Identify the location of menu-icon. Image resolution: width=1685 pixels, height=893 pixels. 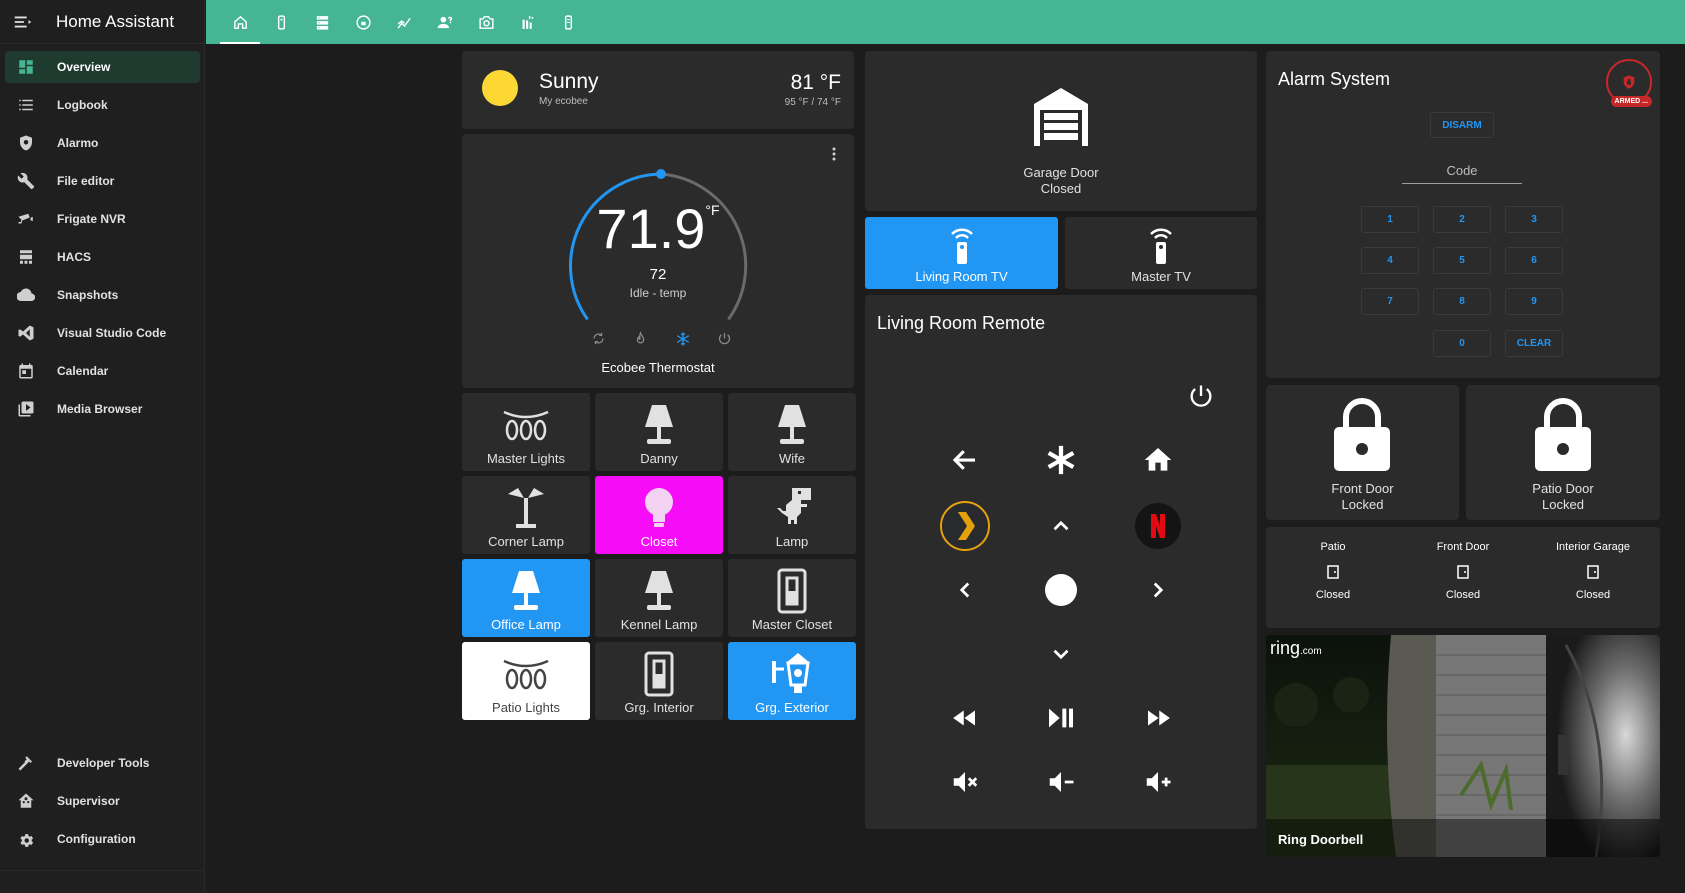
(23, 22).